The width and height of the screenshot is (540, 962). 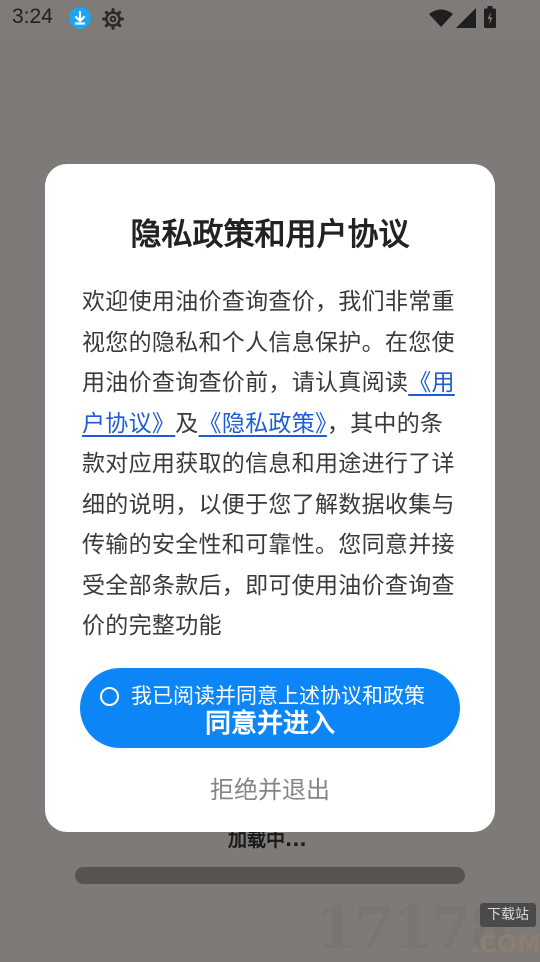 What do you see at coordinates (466, 18) in the screenshot?
I see `signal-icon` at bounding box center [466, 18].